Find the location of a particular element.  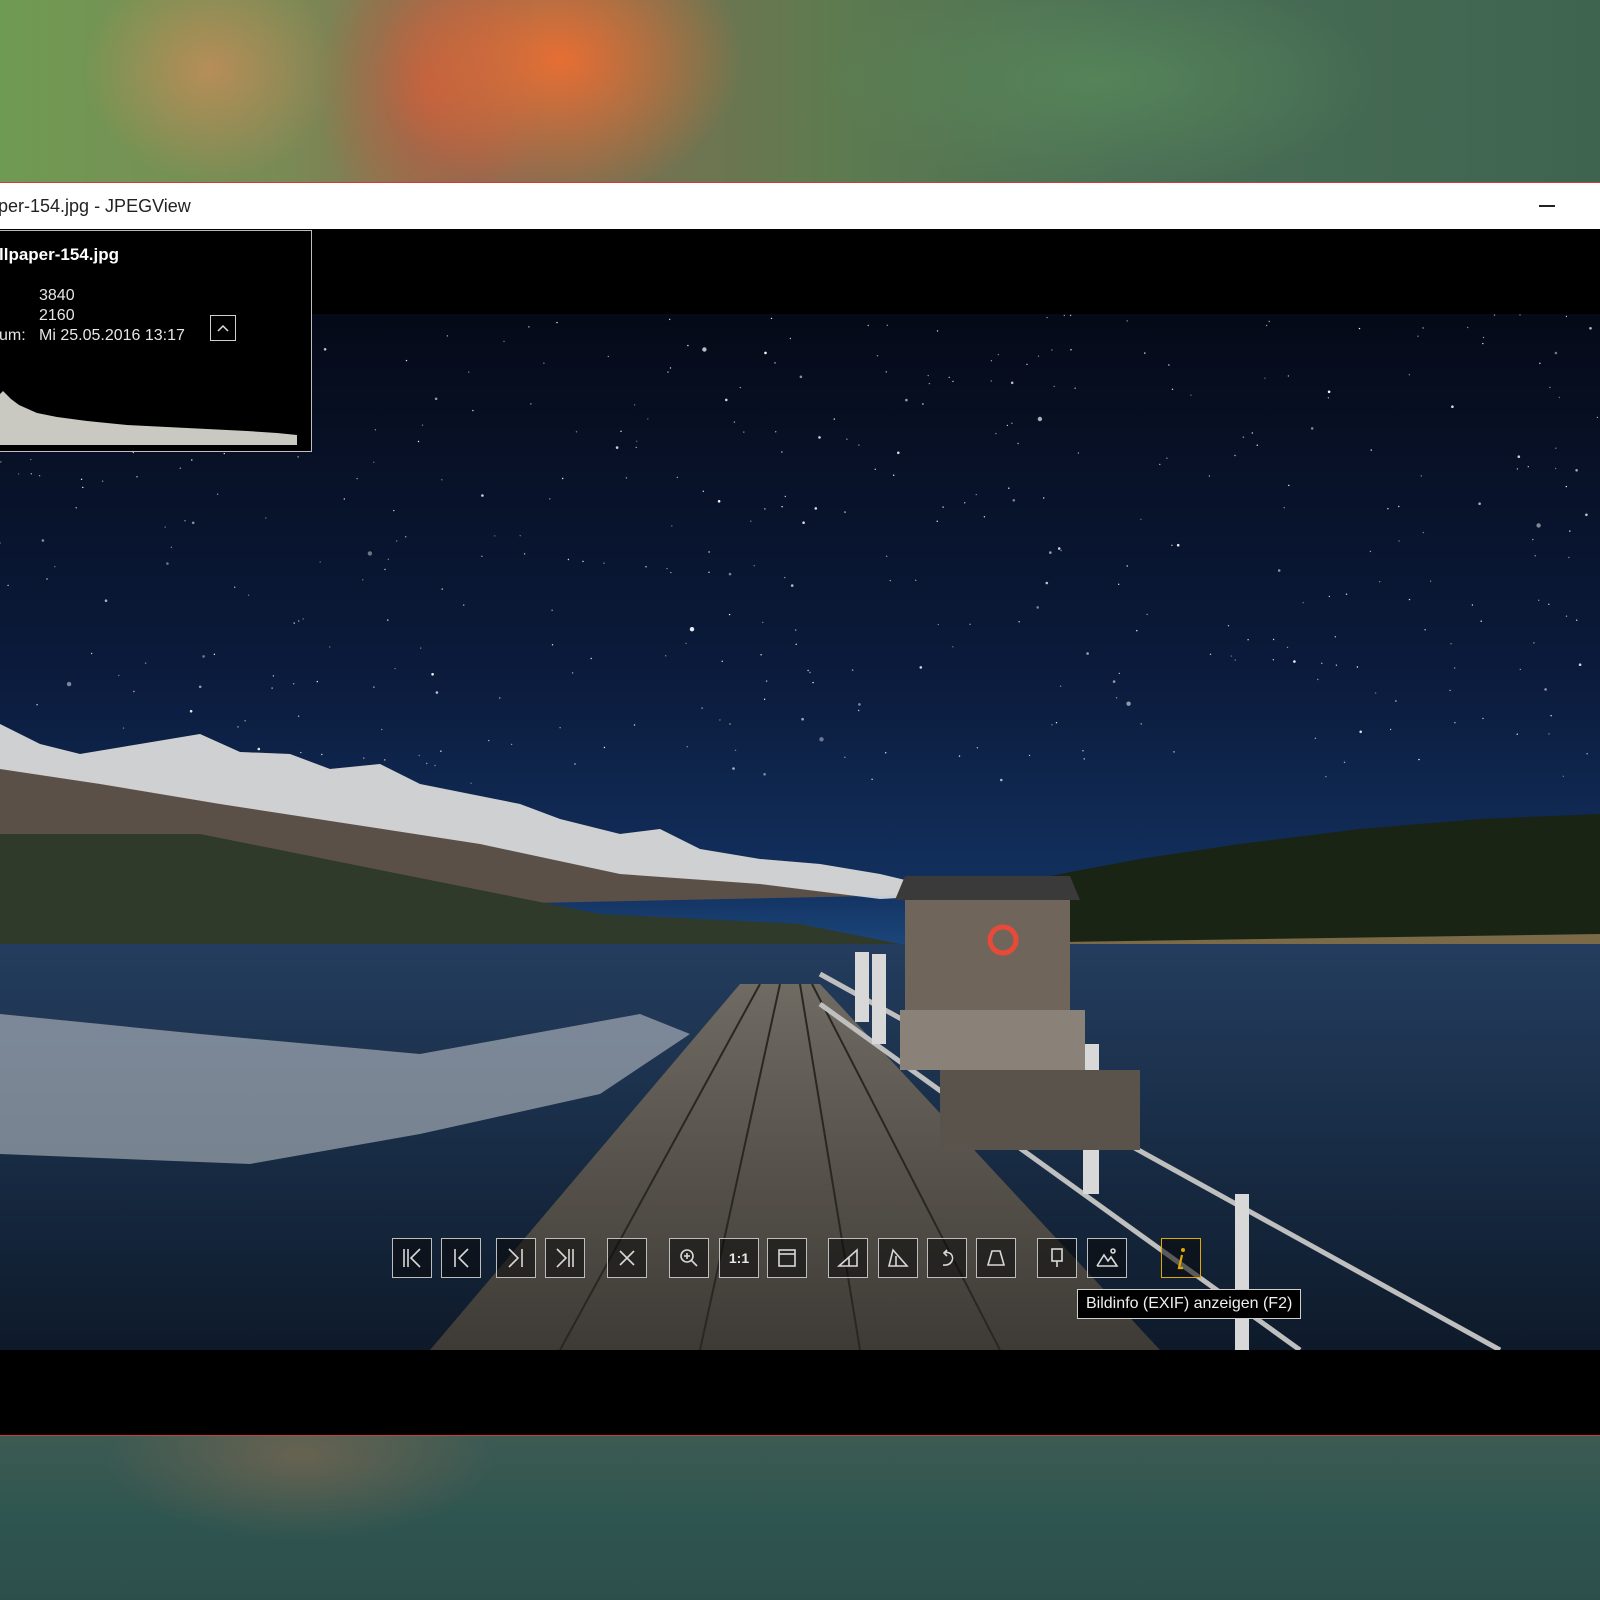

info-value-height: 2160 is located at coordinates (57, 315).